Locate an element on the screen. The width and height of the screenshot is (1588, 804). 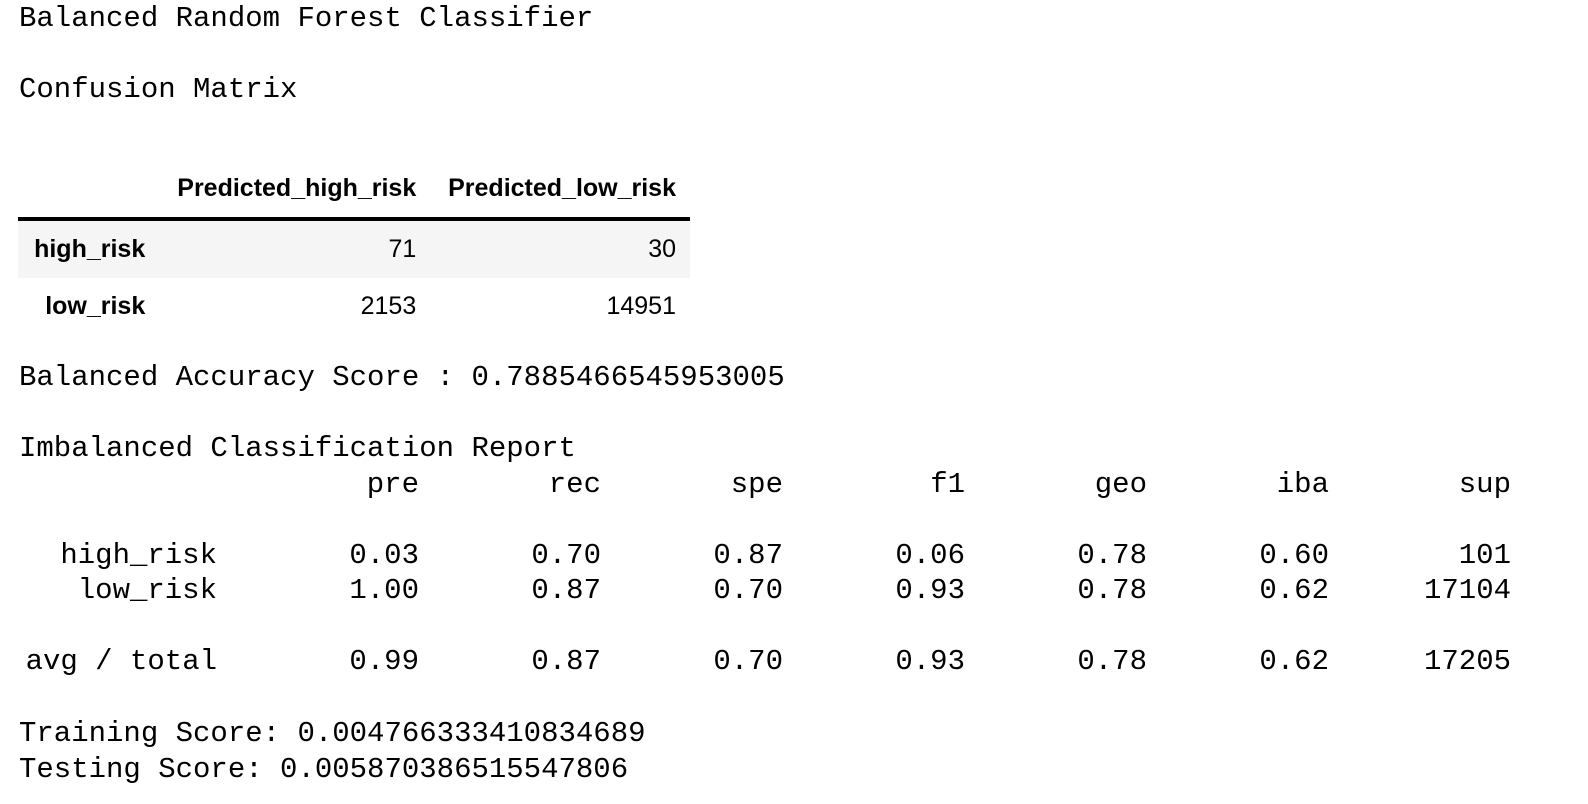
report-header: sup is located at coordinates (1484, 484).